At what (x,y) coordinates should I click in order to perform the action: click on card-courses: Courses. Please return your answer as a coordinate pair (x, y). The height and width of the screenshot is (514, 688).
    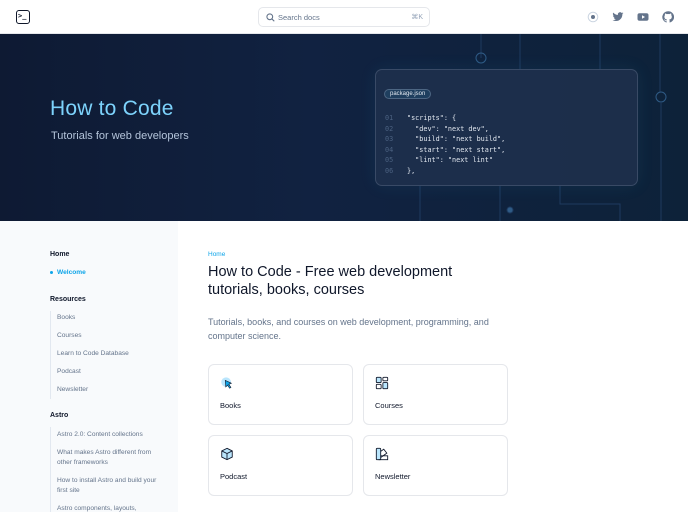
    Looking at the image, I should click on (435, 394).